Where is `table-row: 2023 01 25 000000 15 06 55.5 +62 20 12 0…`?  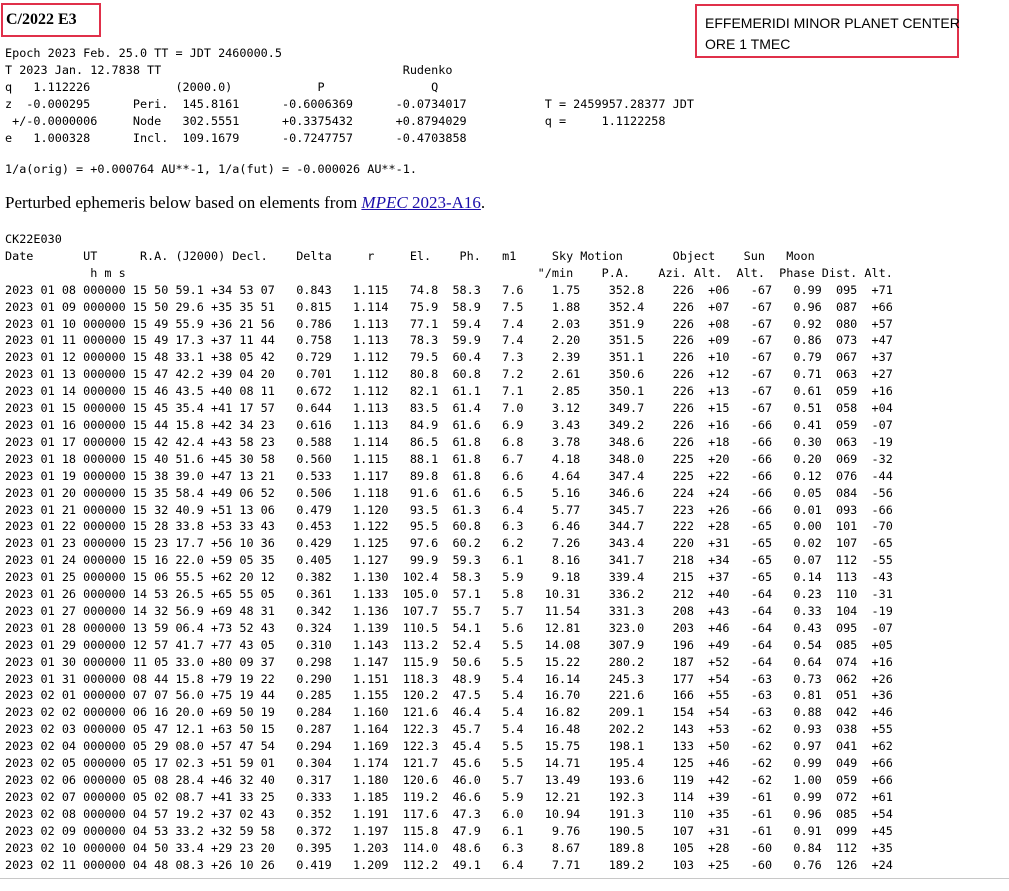 table-row: 2023 01 25 000000 15 06 55.5 +62 20 12 0… is located at coordinates (449, 577).